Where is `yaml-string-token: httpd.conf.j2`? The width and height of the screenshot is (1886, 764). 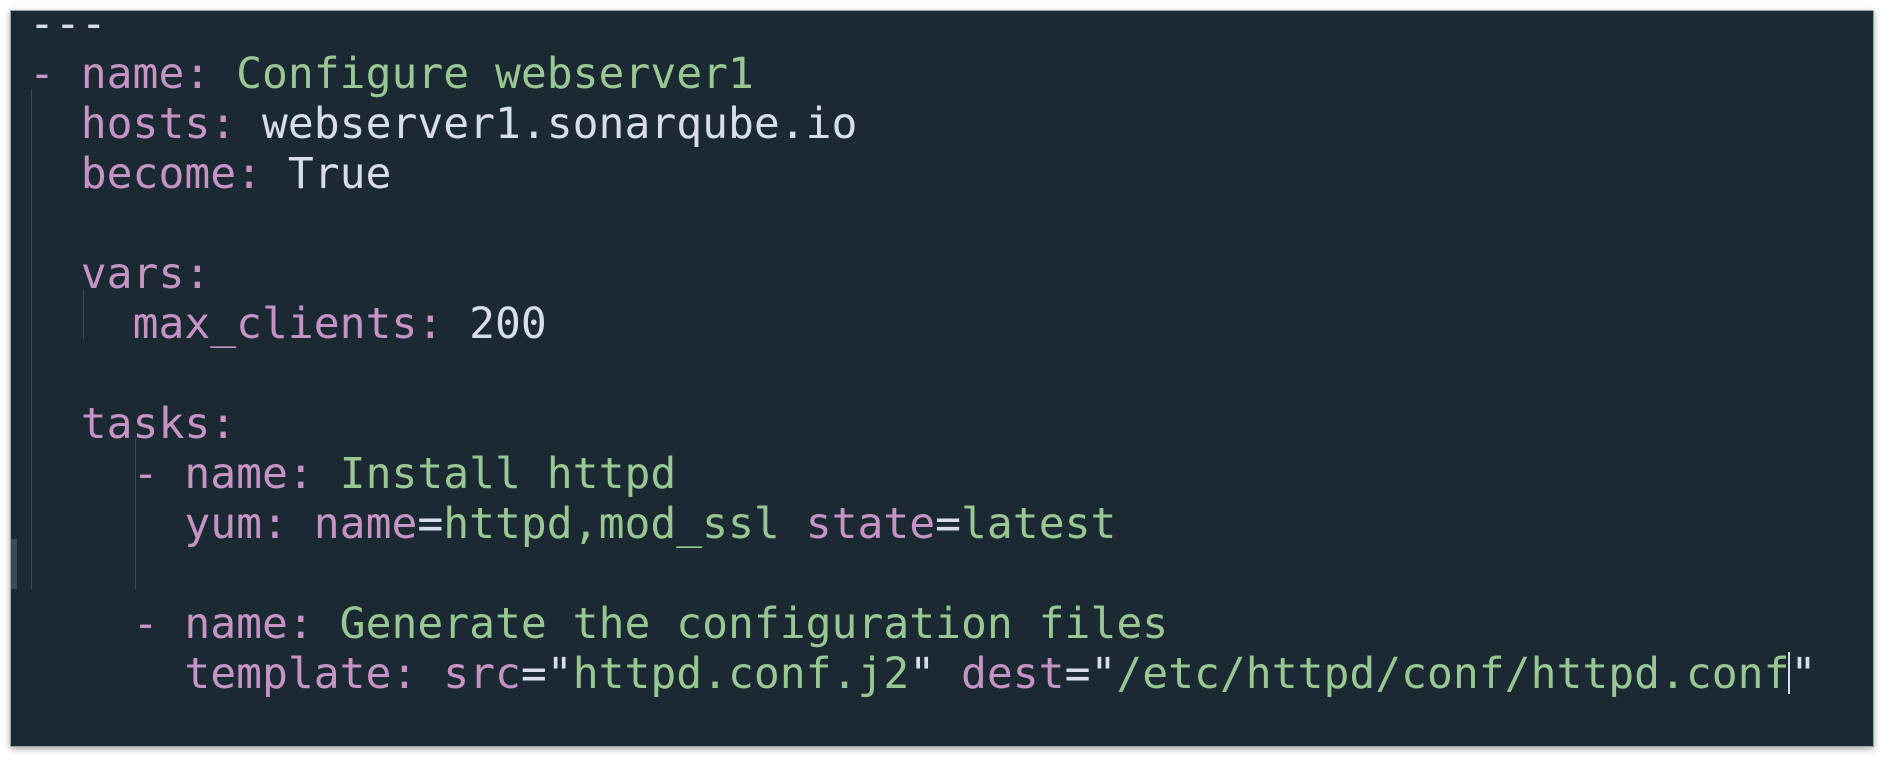
yaml-string-token: httpd.conf.j2 is located at coordinates (741, 674).